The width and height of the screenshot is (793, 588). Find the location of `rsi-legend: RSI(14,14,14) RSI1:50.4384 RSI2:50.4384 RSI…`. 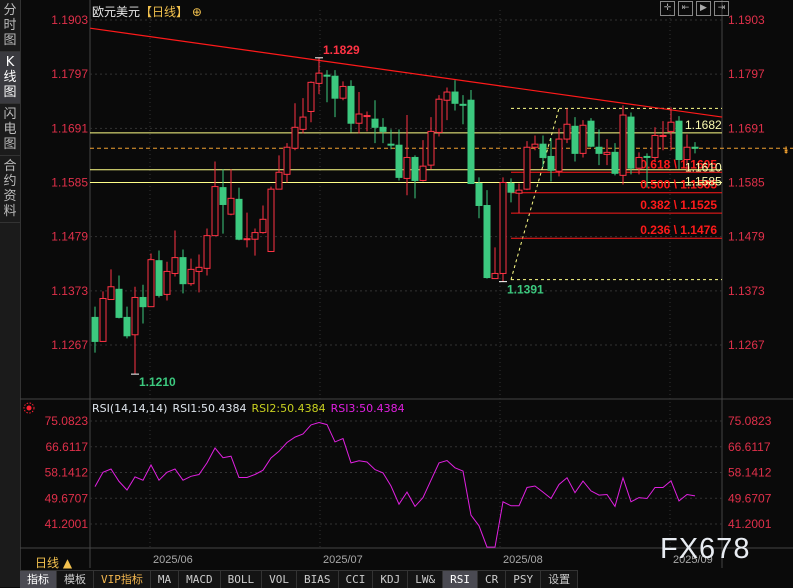

rsi-legend: RSI(14,14,14) RSI1:50.4384 RSI2:50.4384 RSI… is located at coordinates (251, 408).